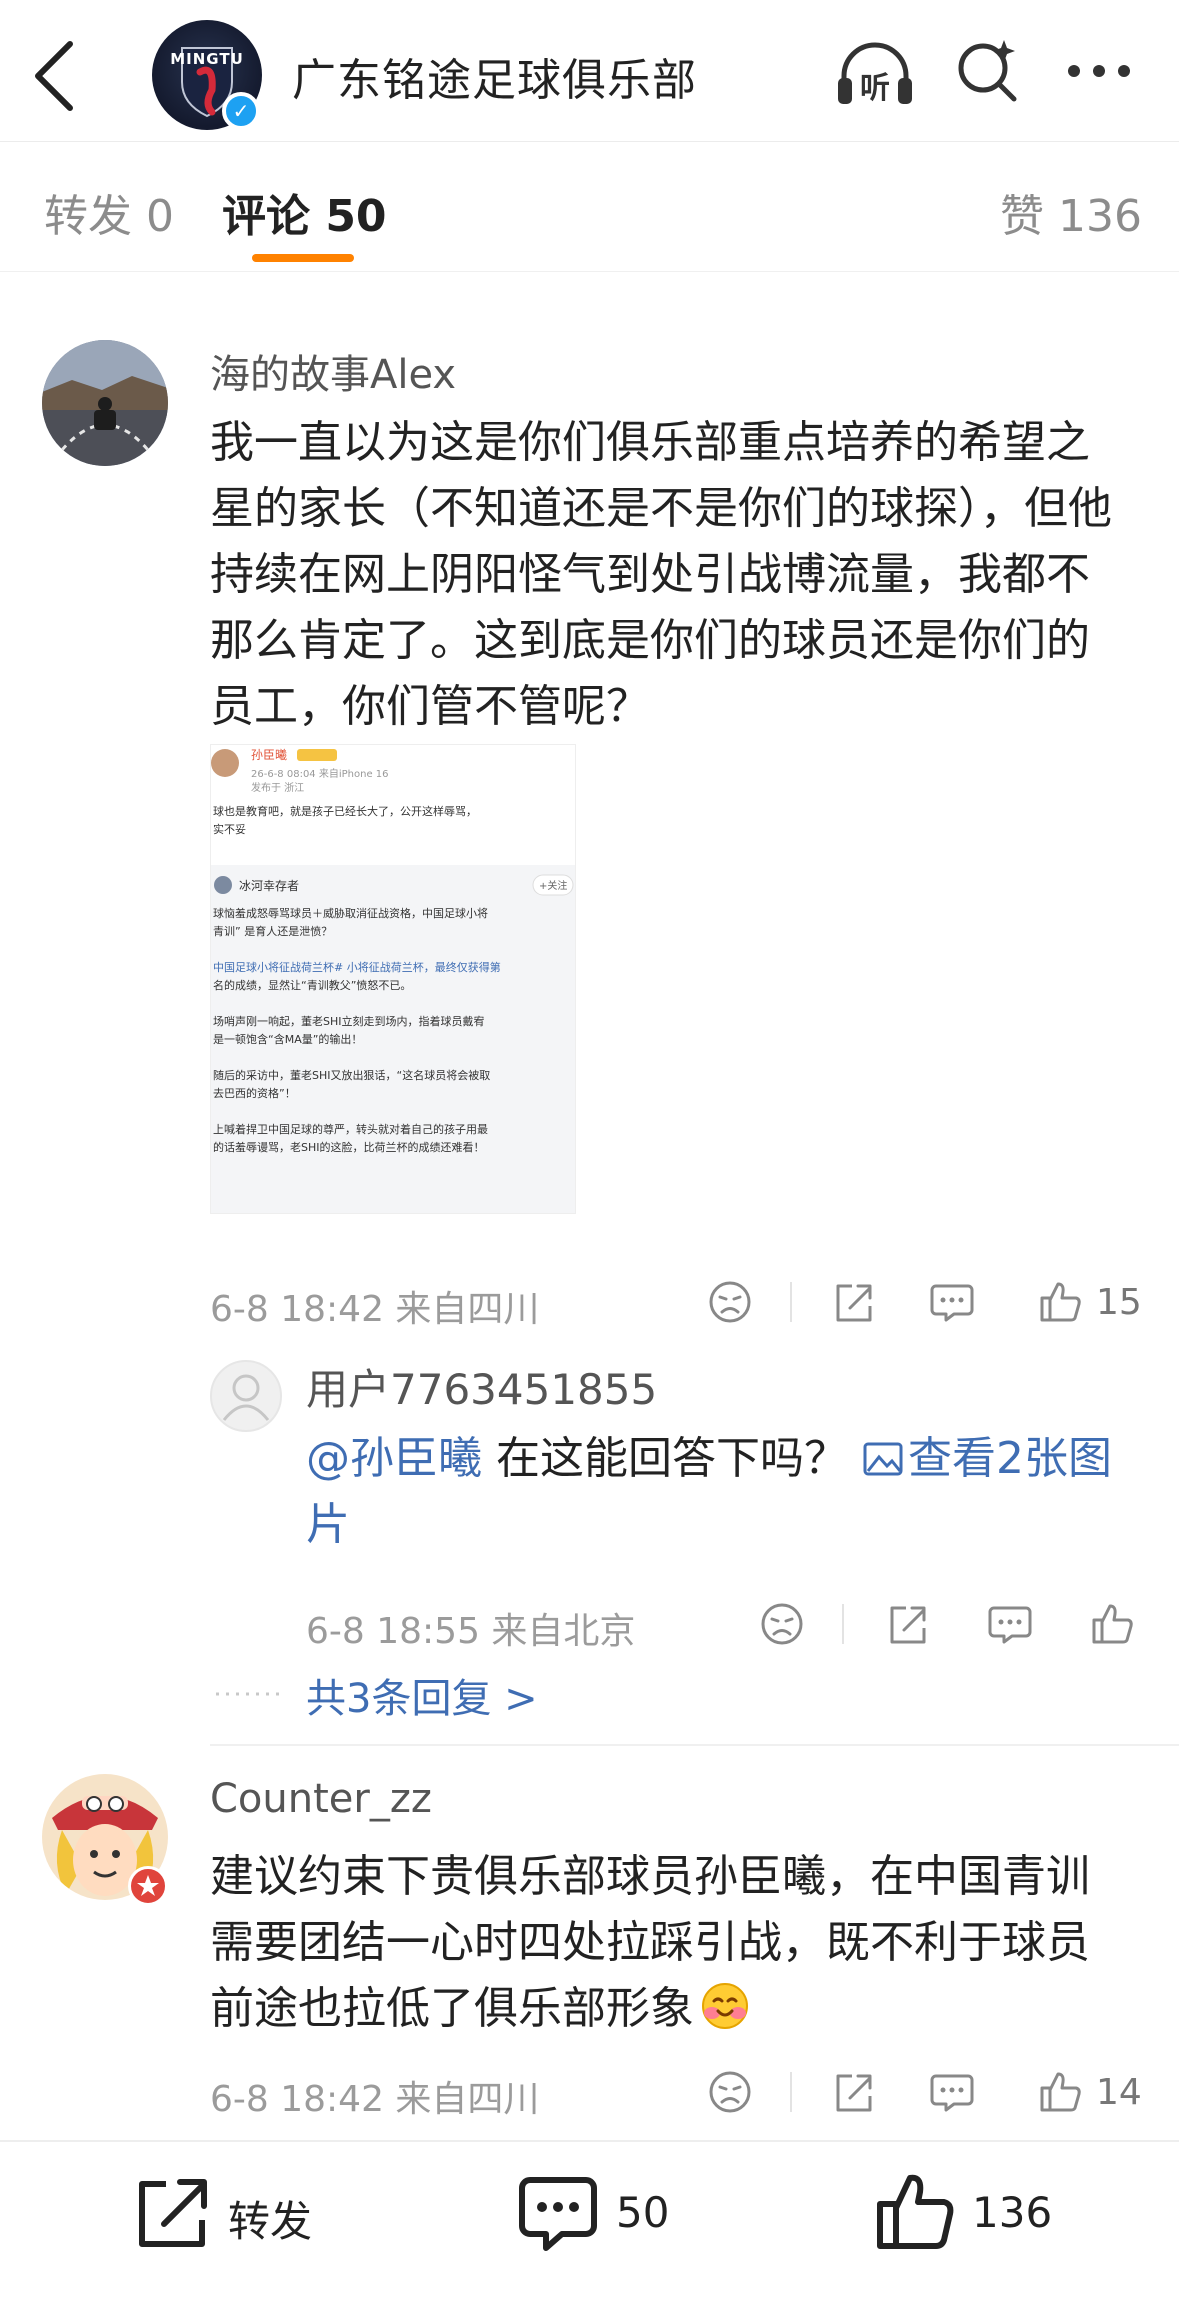  I want to click on repost-button: 转发, so click(232, 2212).